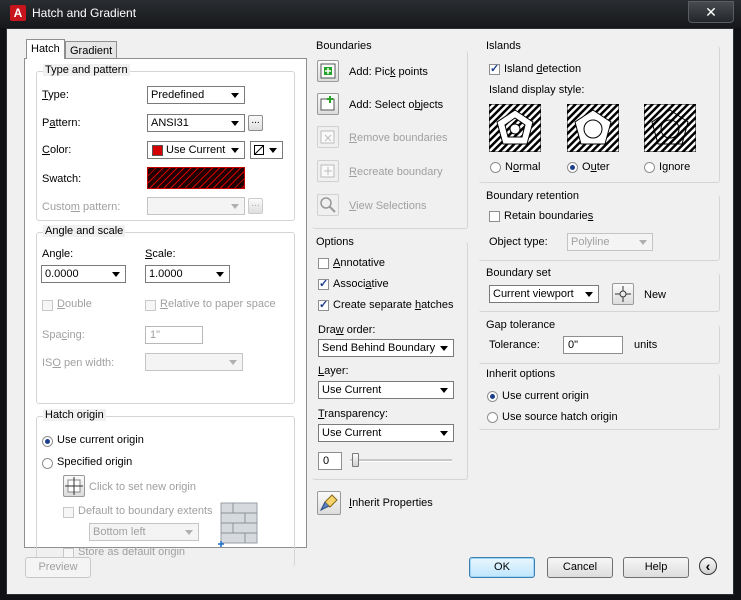 The image size is (741, 600). Describe the element at coordinates (537, 90) in the screenshot. I see `island-style-label: Island display style:` at that location.